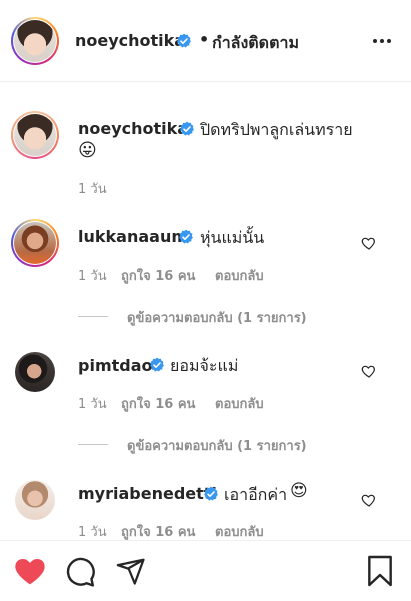  Describe the element at coordinates (380, 571) in the screenshot. I see `bookmark-save-icon` at that location.